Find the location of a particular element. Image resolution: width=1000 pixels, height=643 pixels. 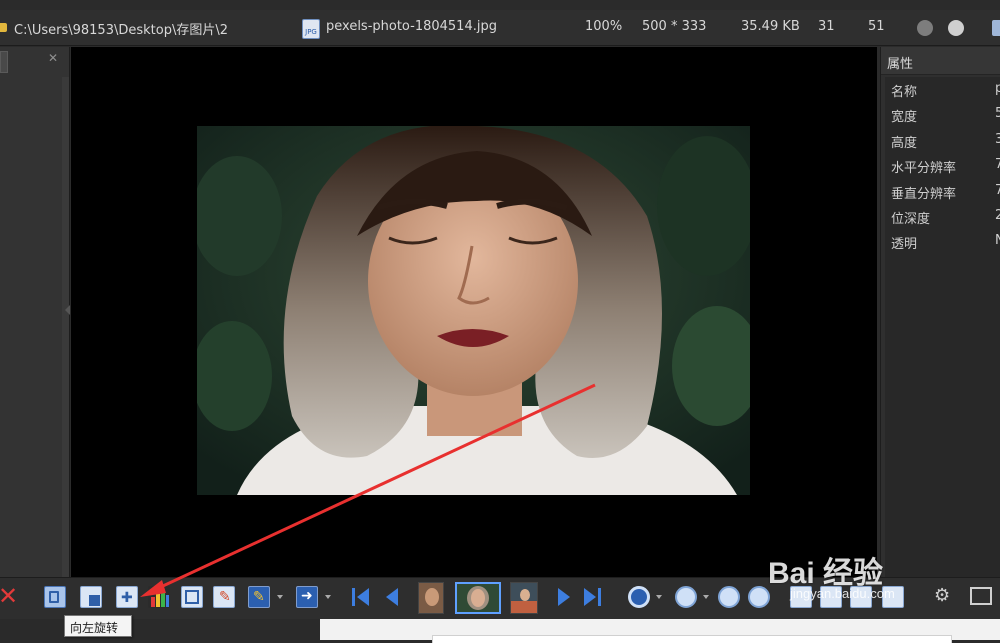

tooltip: 向左旋转 is located at coordinates (98, 626).